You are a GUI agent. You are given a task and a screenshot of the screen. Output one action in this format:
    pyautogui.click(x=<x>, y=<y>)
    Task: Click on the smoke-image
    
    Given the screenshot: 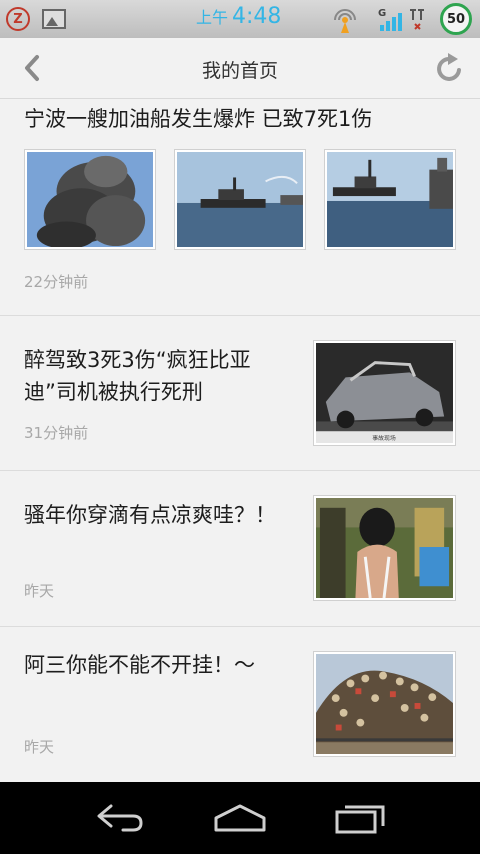 What is the action you would take?
    pyautogui.click(x=90, y=199)
    